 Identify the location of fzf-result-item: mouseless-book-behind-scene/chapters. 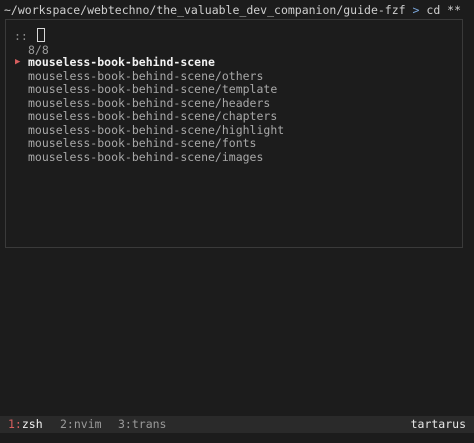
(149, 116).